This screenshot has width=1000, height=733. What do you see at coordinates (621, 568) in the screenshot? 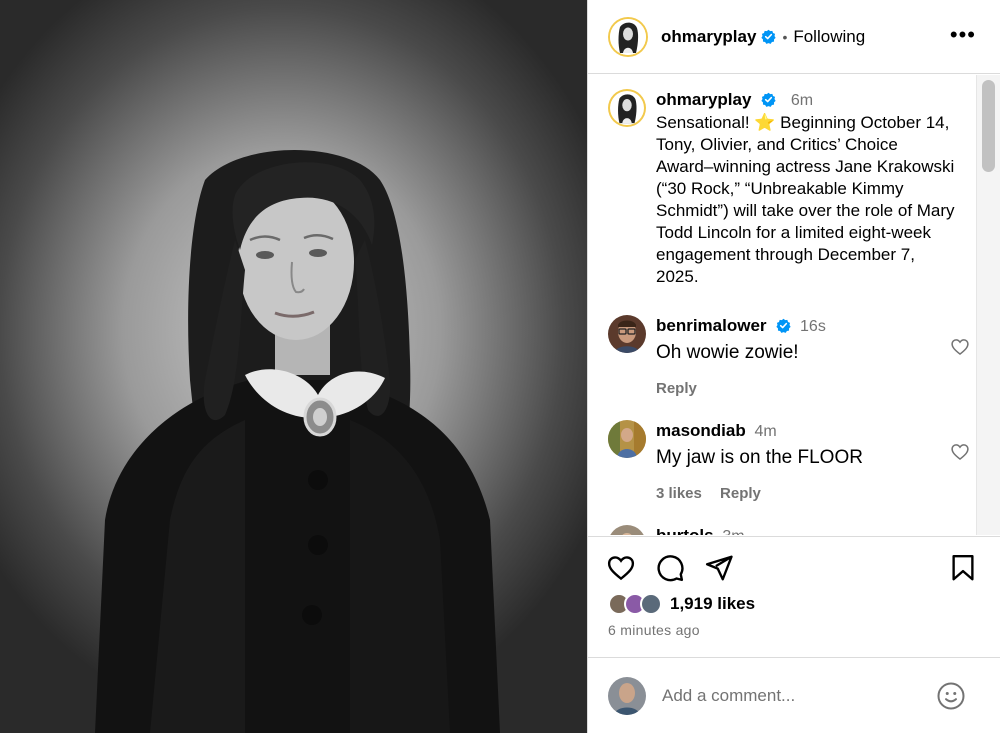
I see `heart-icon` at bounding box center [621, 568].